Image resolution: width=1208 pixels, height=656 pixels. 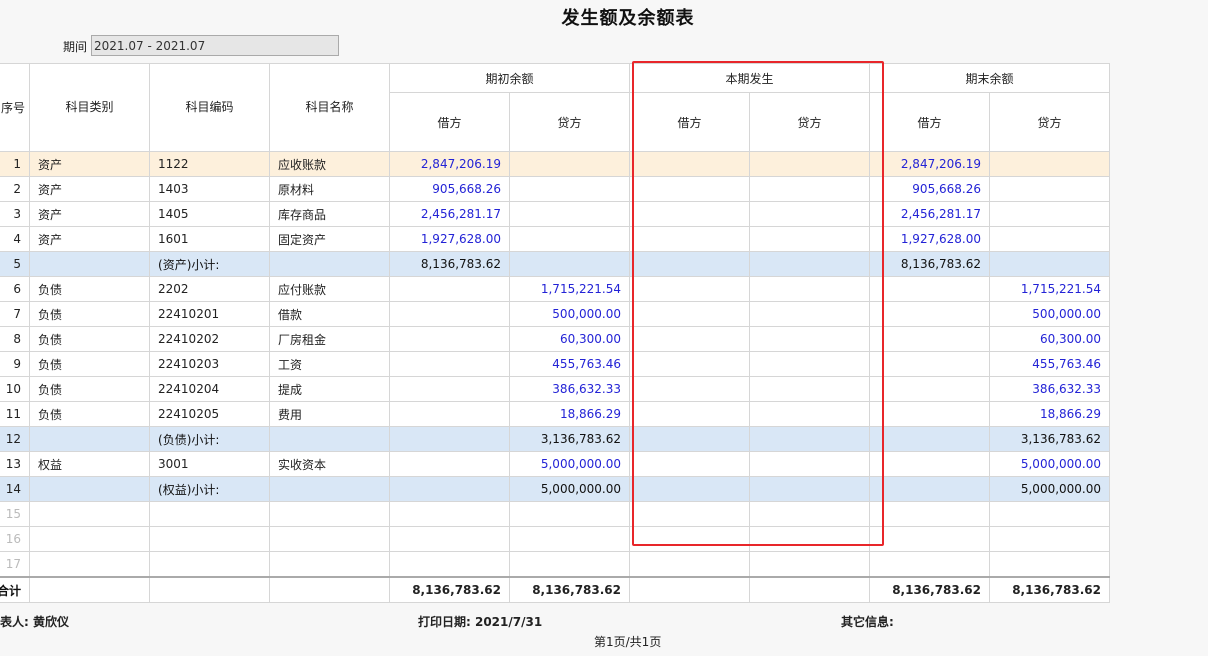 I want to click on header-ending-credit: 贷方, so click(x=1050, y=122).